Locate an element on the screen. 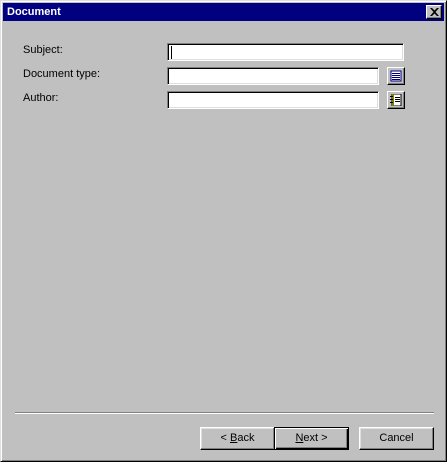 The height and width of the screenshot is (462, 447). list-icon is located at coordinates (396, 76).